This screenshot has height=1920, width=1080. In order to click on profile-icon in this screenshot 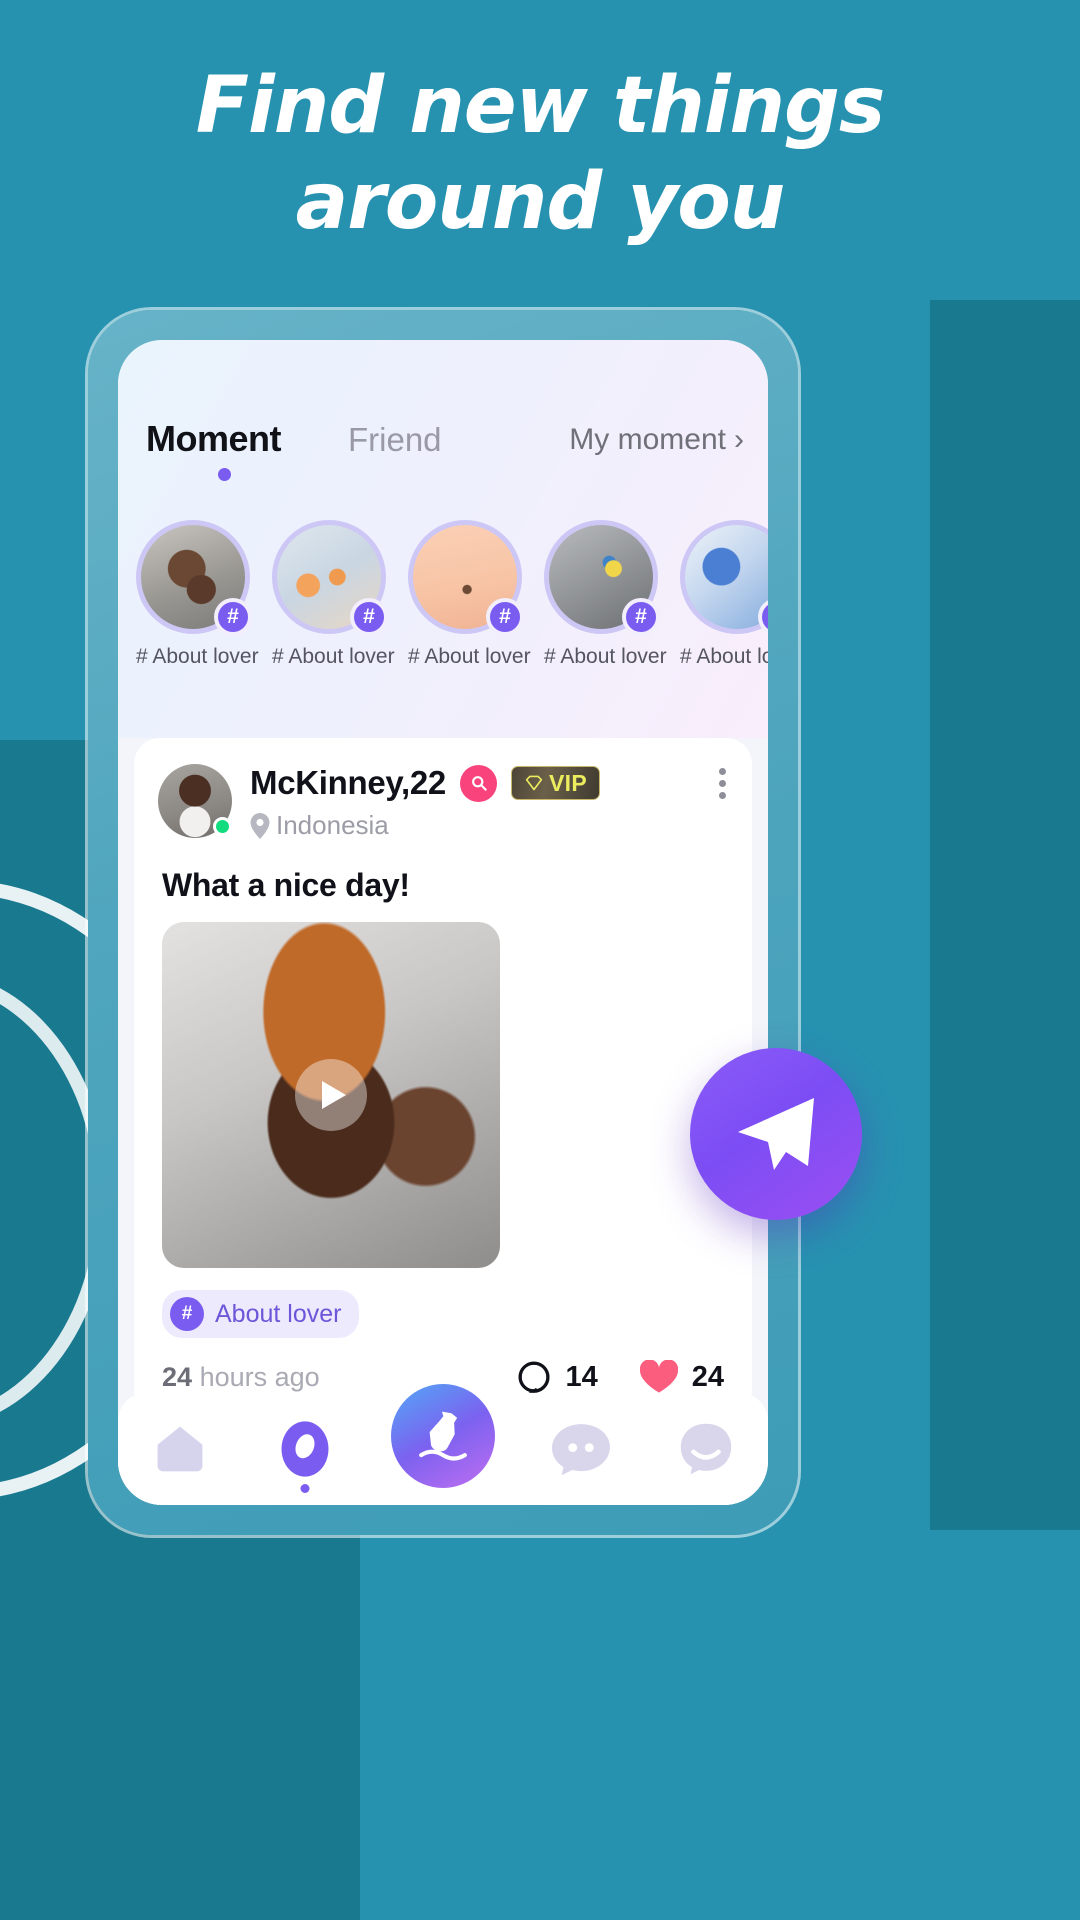, I will do `click(705, 1449)`.